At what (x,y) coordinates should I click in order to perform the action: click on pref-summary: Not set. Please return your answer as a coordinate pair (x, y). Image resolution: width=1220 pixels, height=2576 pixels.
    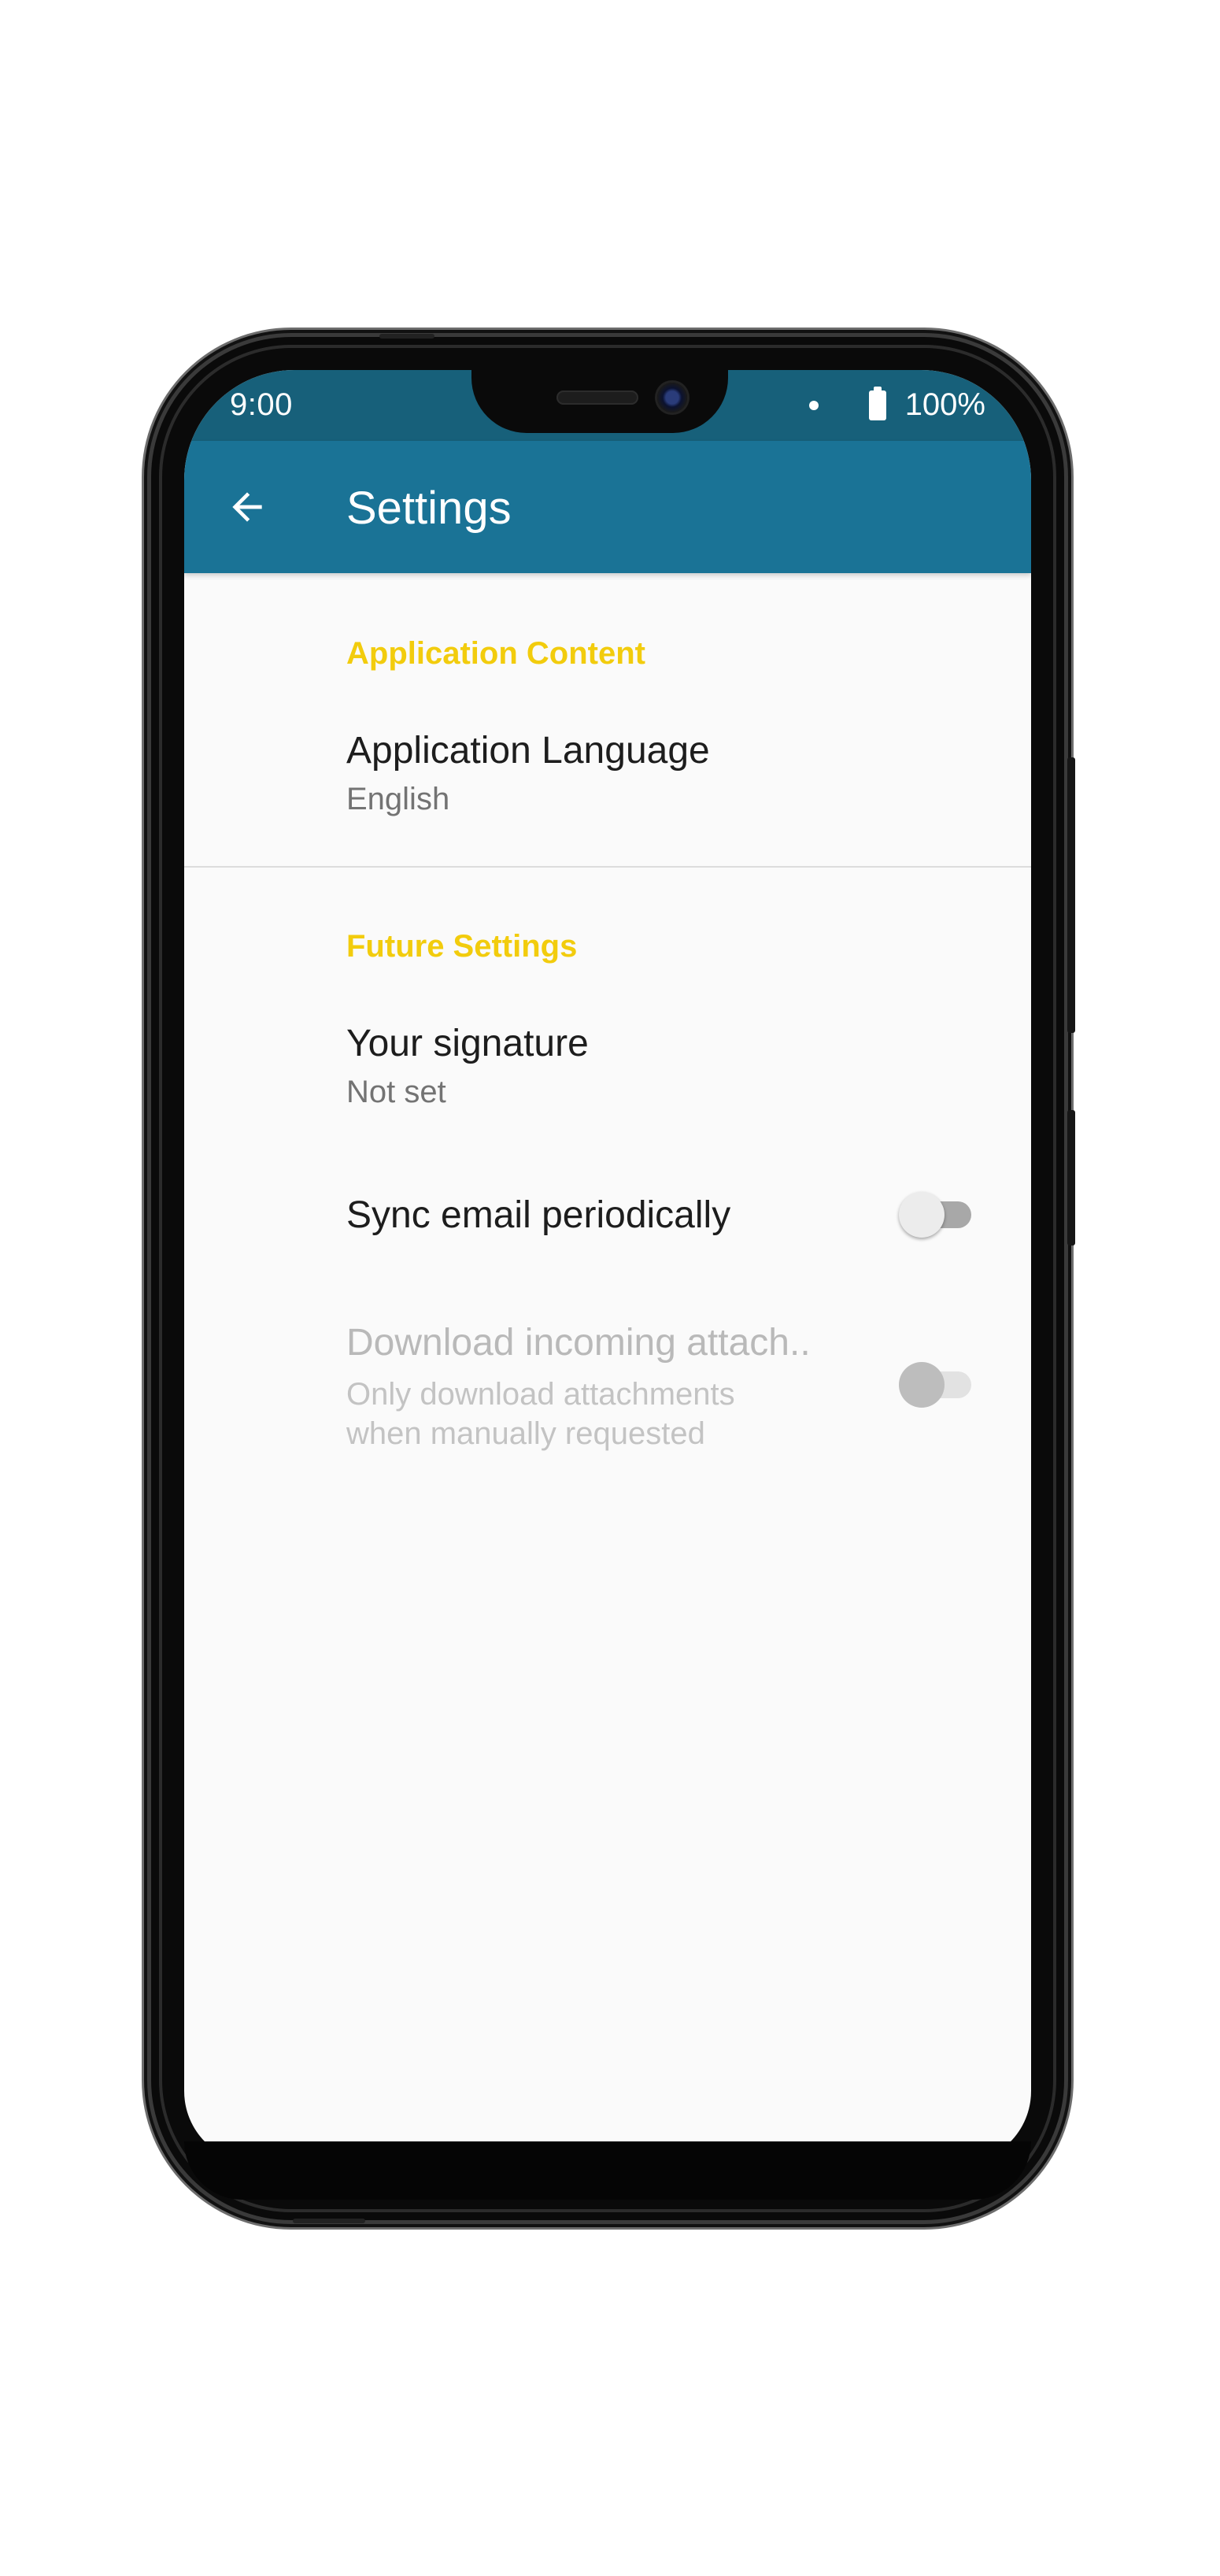
    Looking at the image, I should click on (396, 1092).